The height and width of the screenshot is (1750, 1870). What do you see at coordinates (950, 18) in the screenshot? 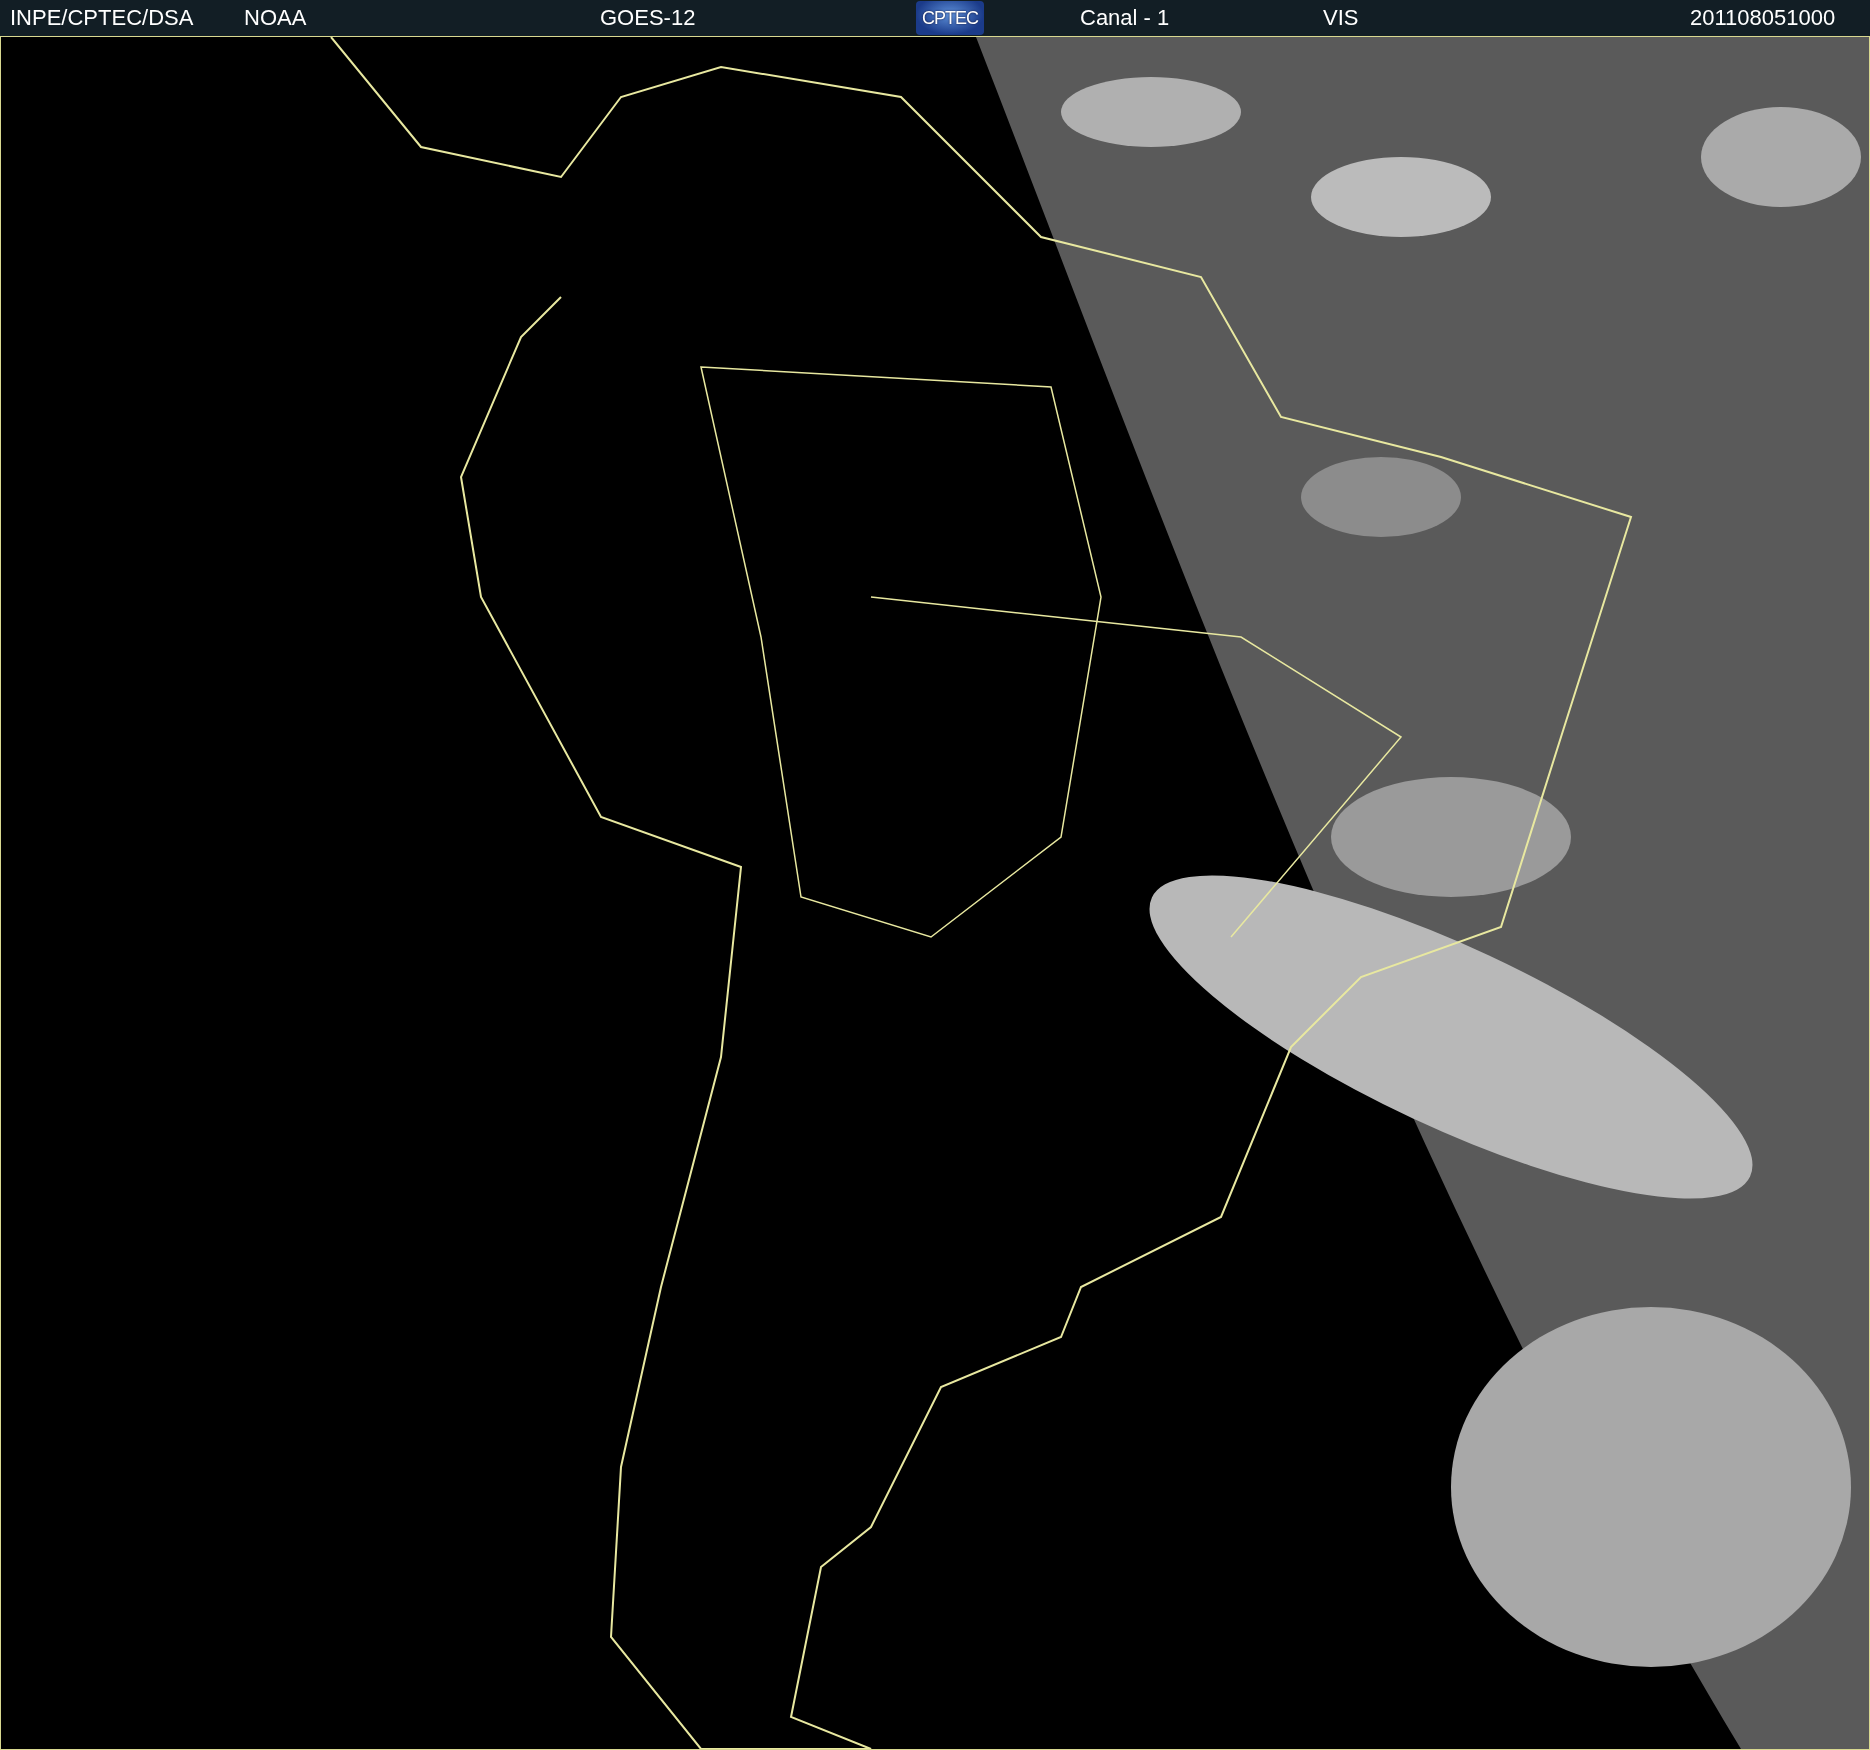
I see `logo-badge: CPTEC` at bounding box center [950, 18].